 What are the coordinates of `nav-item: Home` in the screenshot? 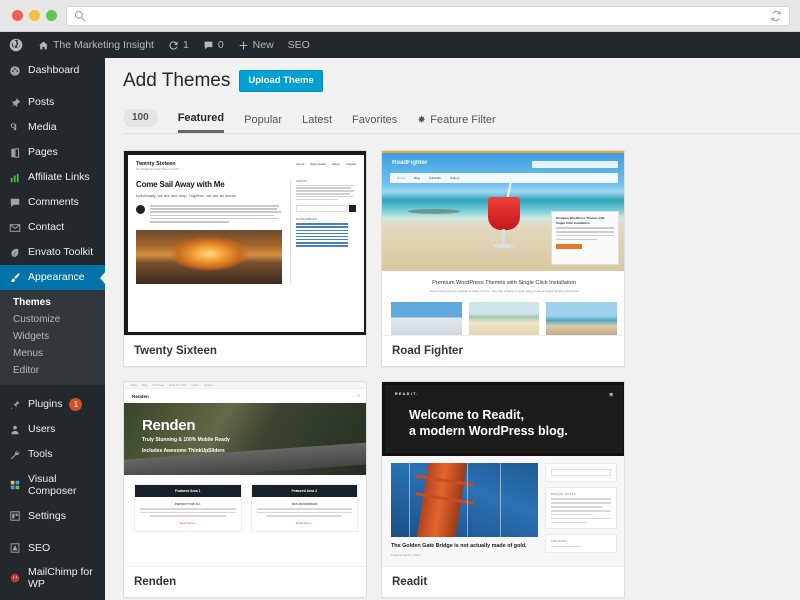 It's located at (300, 164).